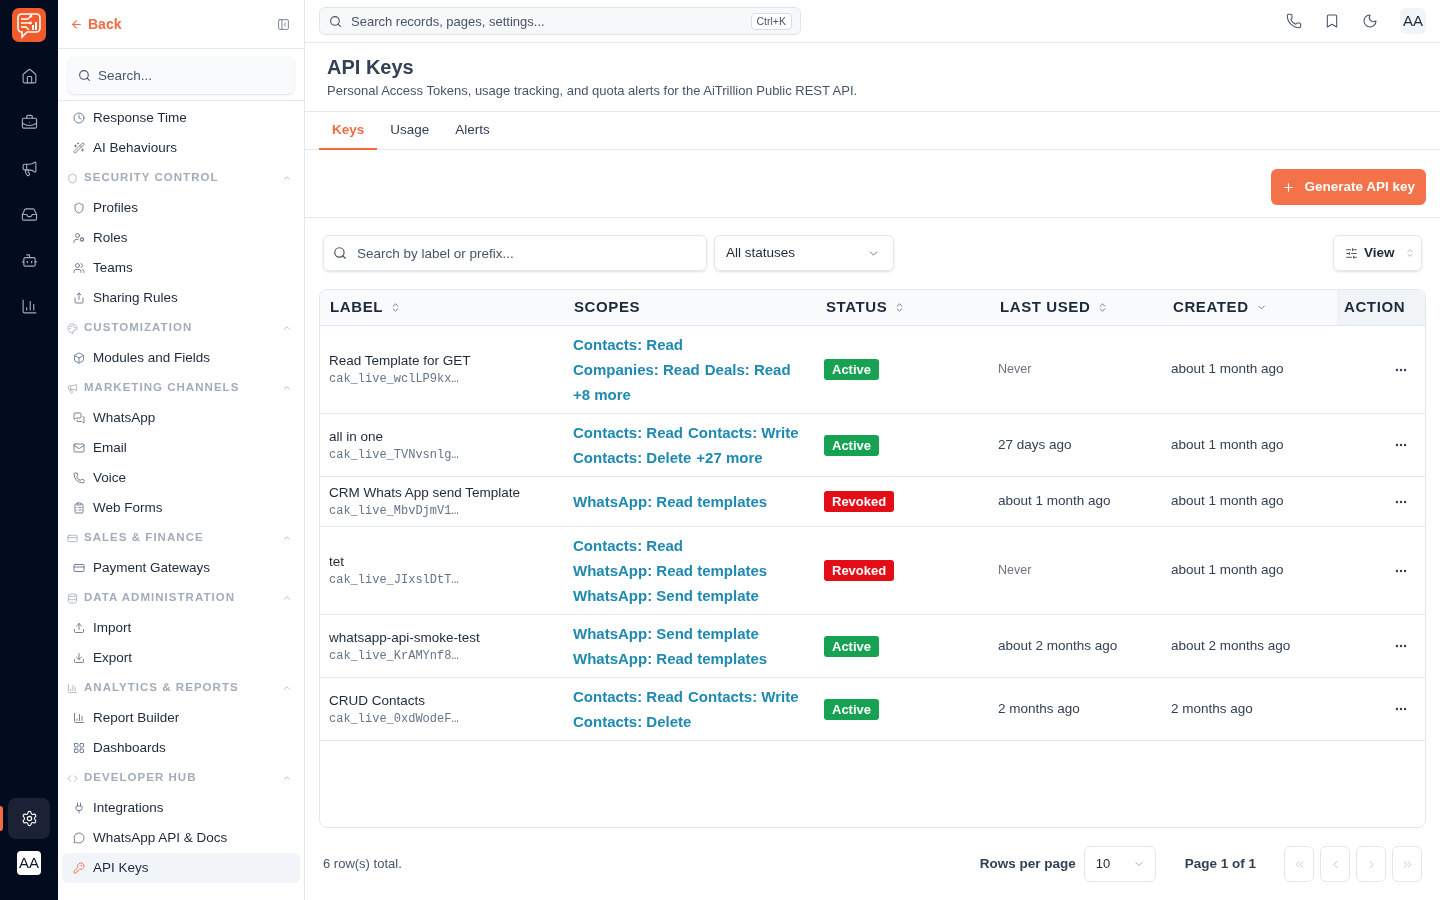 The width and height of the screenshot is (1440, 900). What do you see at coordinates (1332, 21) in the screenshot?
I see `bookmark-icon` at bounding box center [1332, 21].